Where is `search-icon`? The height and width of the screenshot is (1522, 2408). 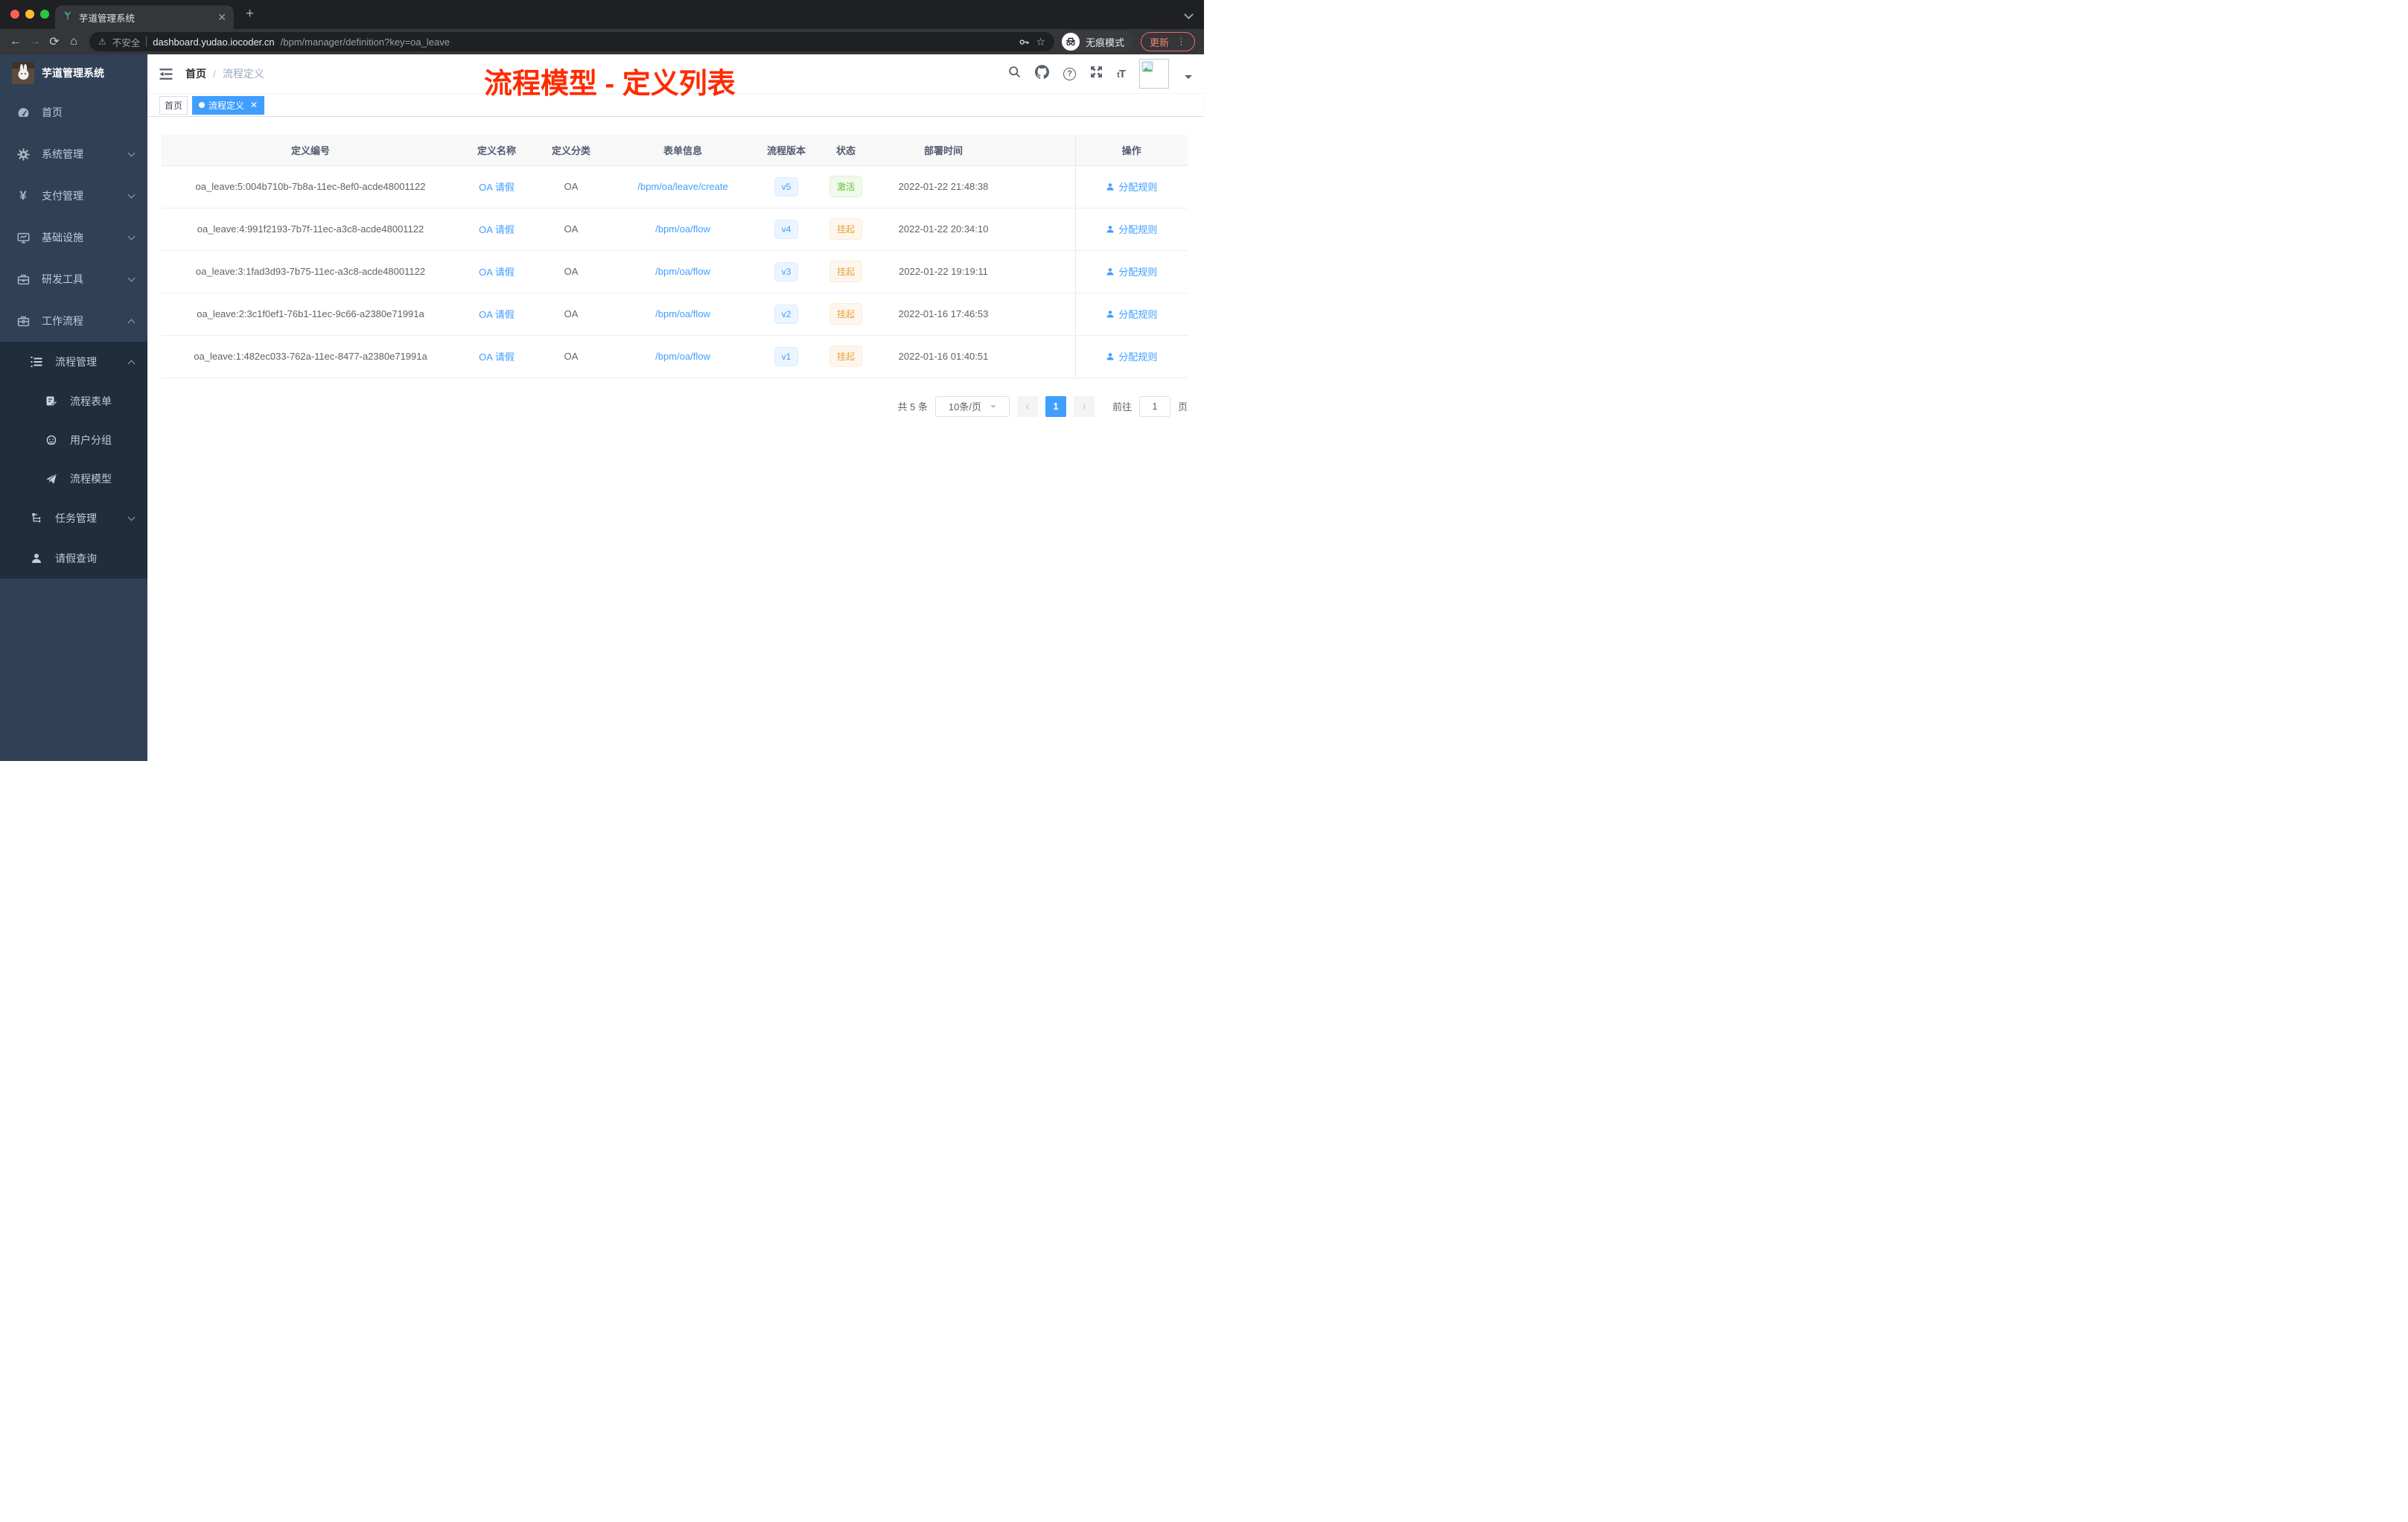
search-icon is located at coordinates (1014, 74).